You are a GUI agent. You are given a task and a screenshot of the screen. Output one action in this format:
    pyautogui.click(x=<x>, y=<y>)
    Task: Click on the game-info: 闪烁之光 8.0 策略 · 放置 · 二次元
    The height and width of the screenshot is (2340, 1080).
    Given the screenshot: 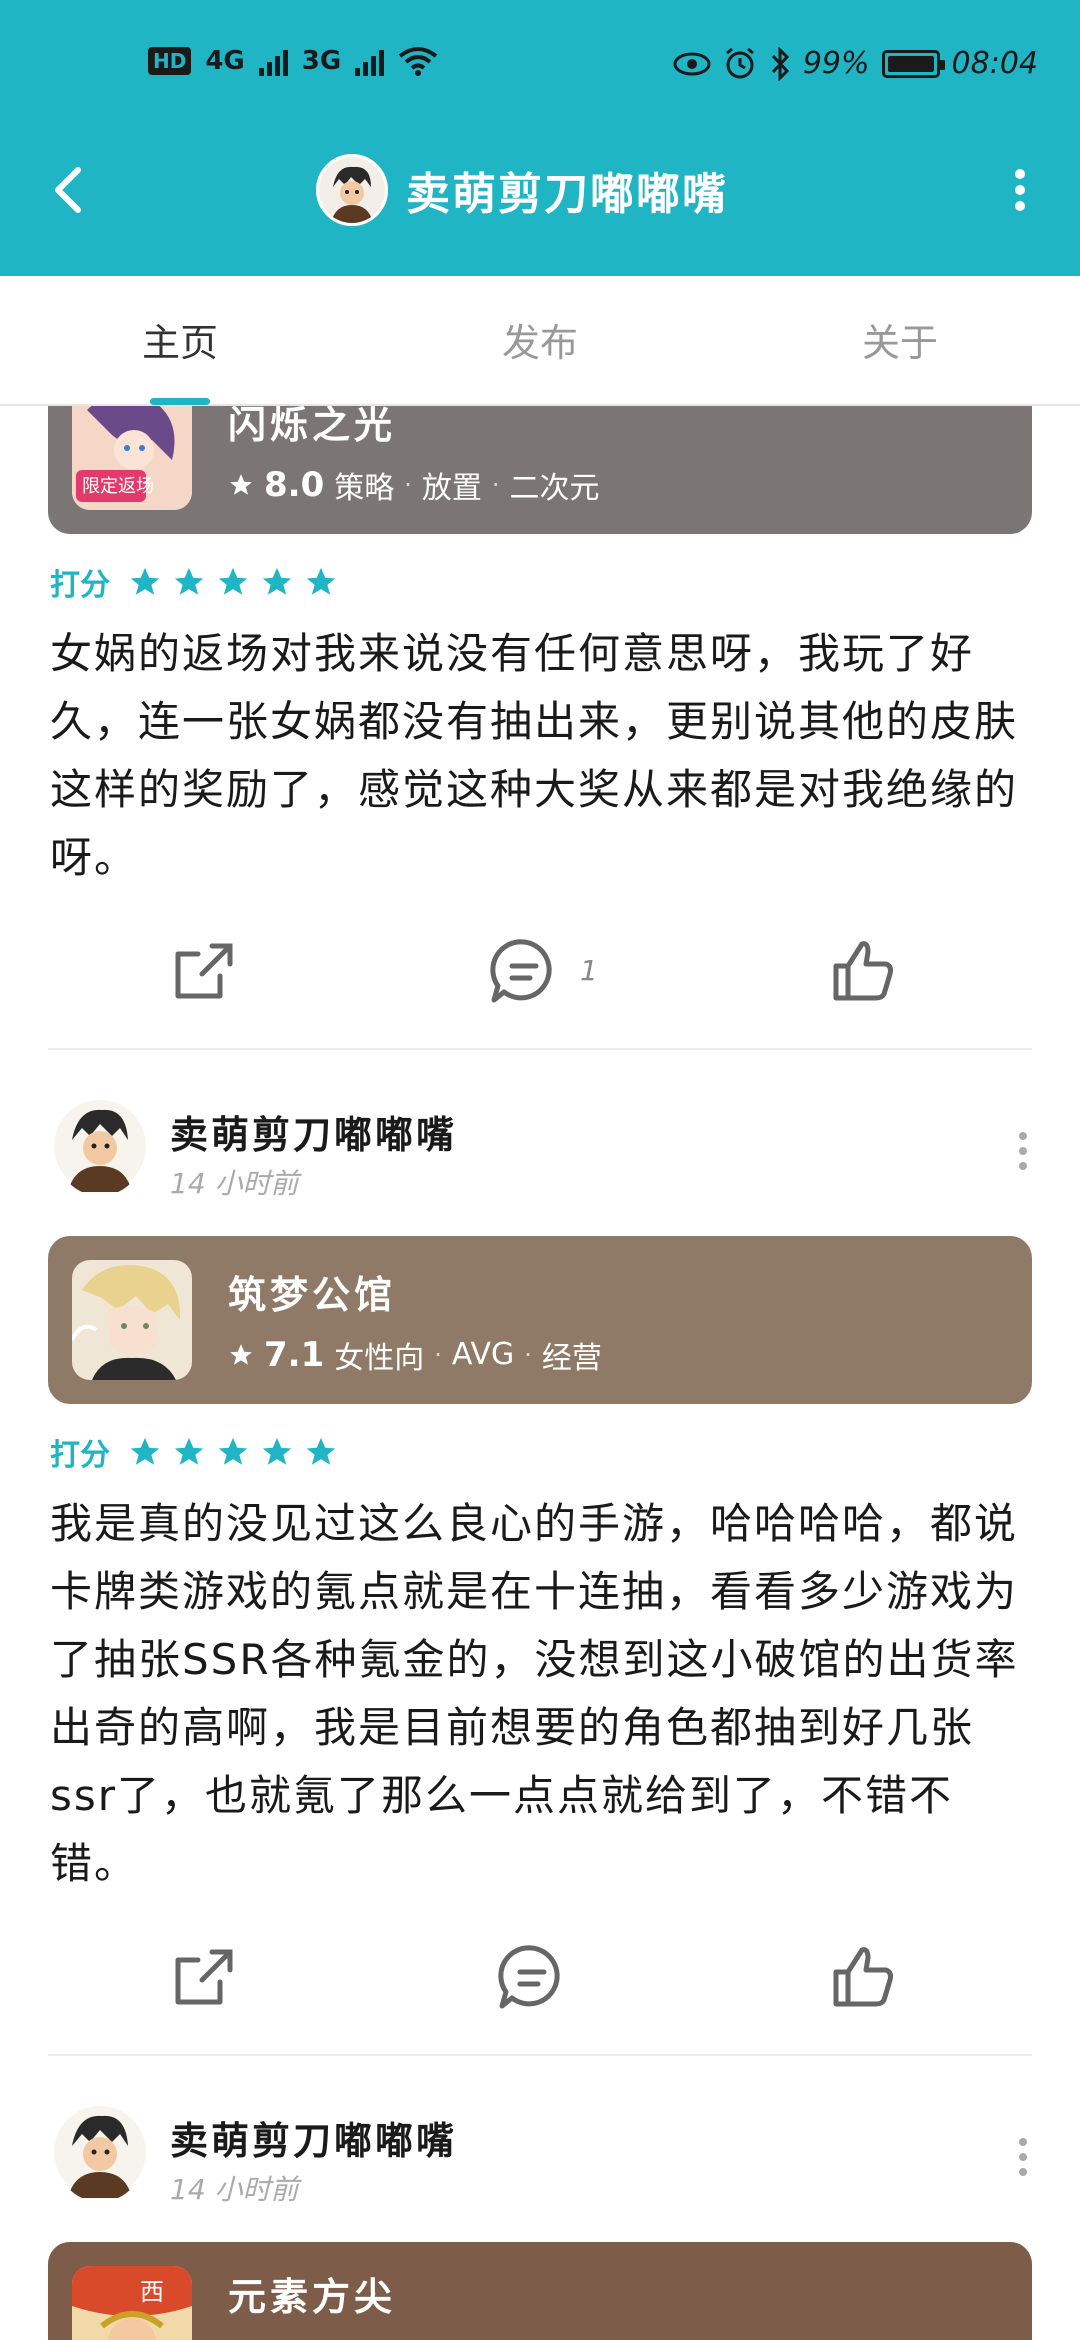 What is the action you would take?
    pyautogui.click(x=414, y=456)
    